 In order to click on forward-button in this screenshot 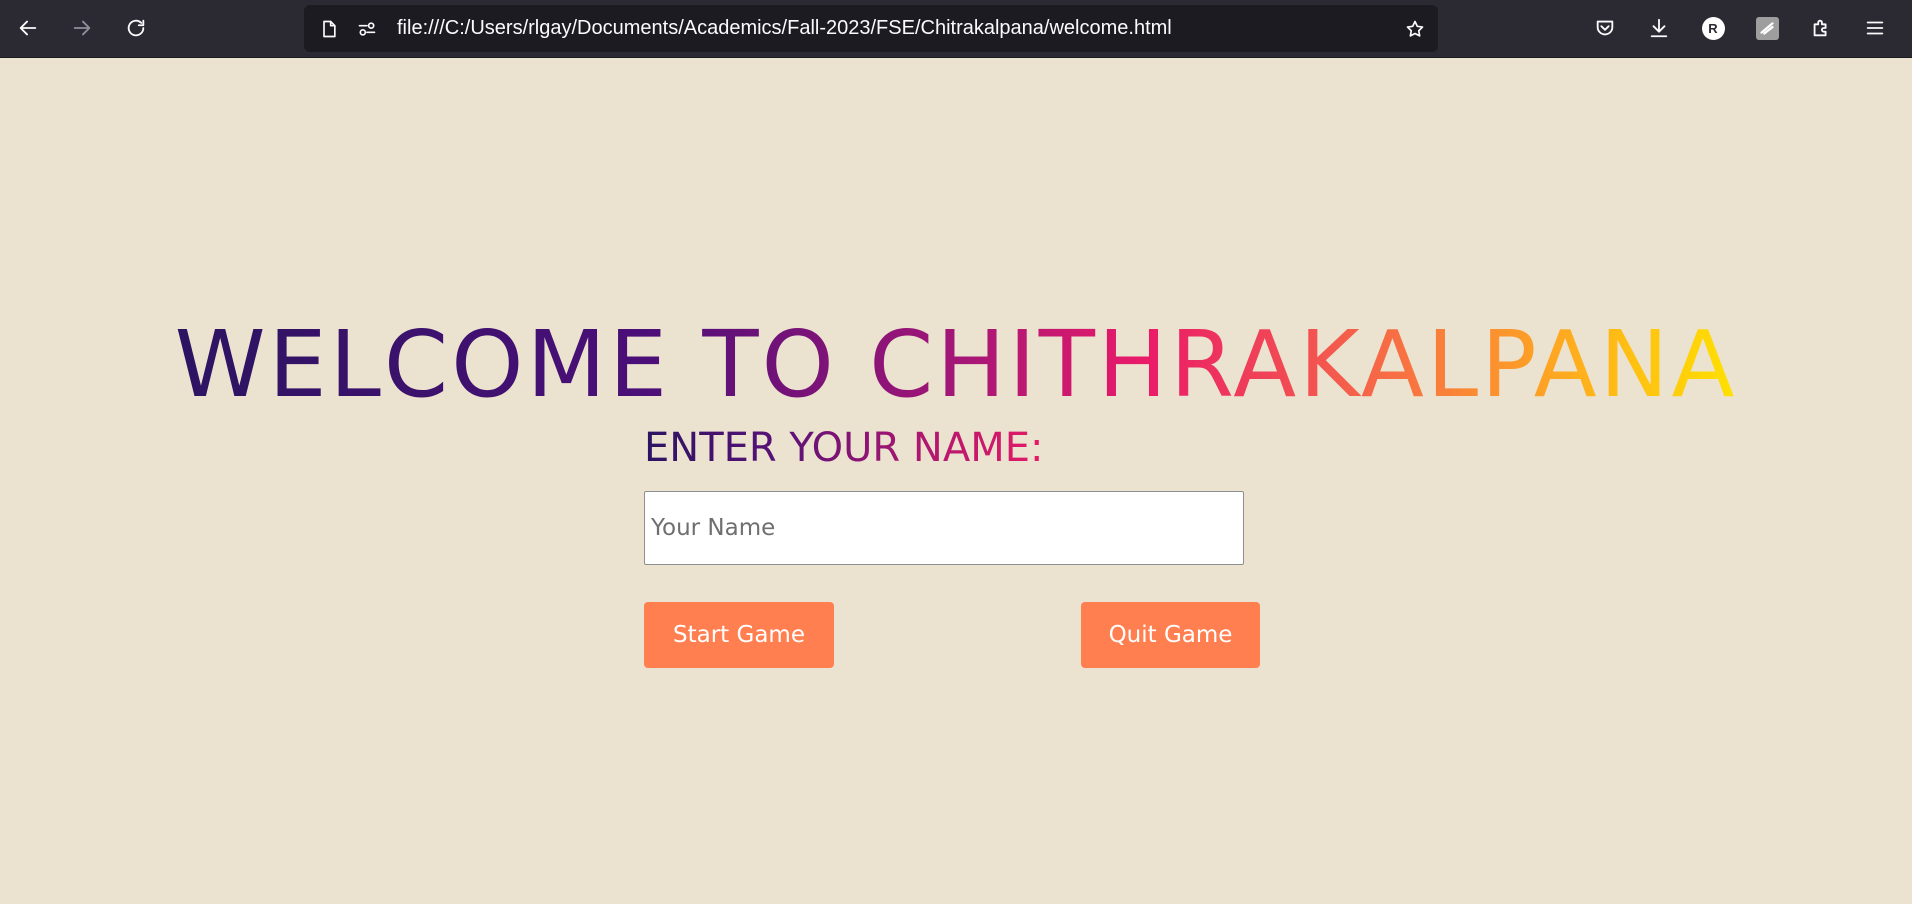, I will do `click(82, 28)`.